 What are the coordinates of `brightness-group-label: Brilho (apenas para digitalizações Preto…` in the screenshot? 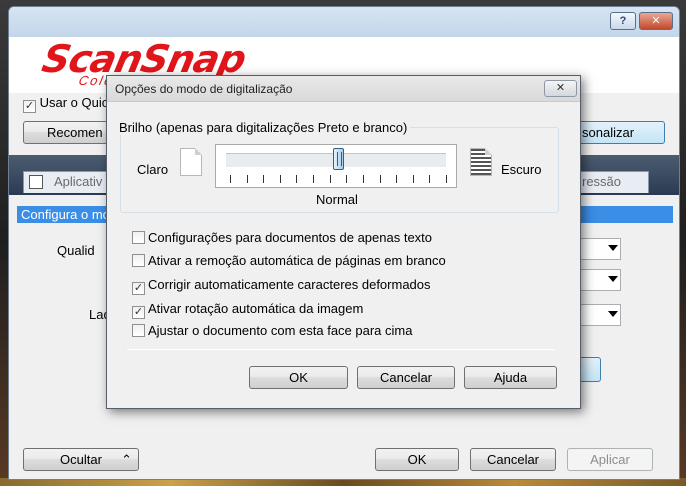 It's located at (263, 127).